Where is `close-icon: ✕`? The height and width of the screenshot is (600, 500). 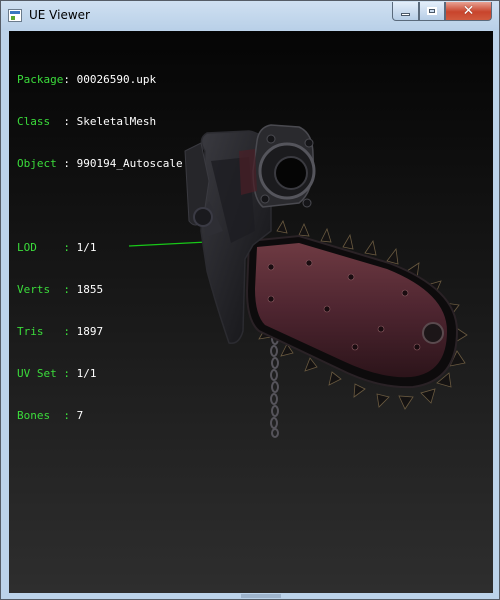 close-icon: ✕ is located at coordinates (468, 11).